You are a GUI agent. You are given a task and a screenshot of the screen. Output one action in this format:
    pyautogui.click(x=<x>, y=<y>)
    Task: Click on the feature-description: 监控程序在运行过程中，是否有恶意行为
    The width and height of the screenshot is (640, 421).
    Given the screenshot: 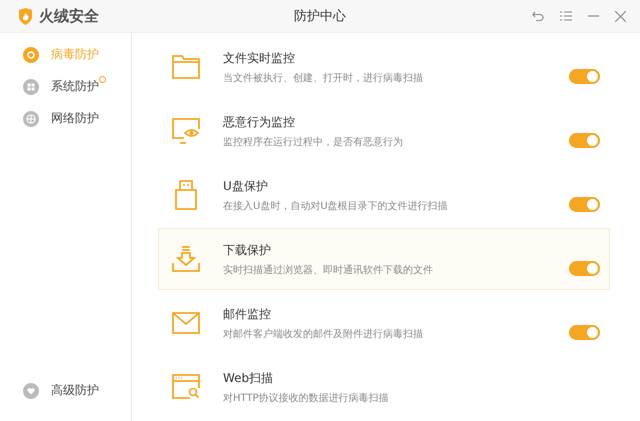 What is the action you would take?
    pyautogui.click(x=313, y=142)
    